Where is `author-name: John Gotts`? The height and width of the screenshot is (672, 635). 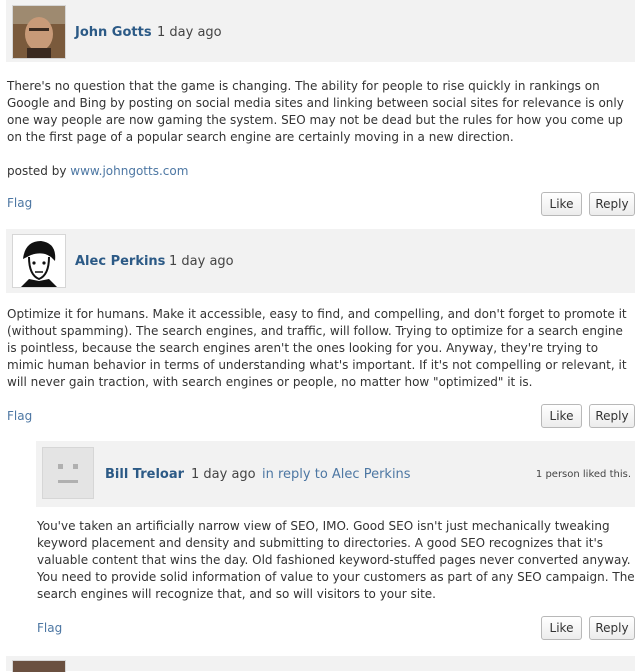
author-name: John Gotts is located at coordinates (113, 32).